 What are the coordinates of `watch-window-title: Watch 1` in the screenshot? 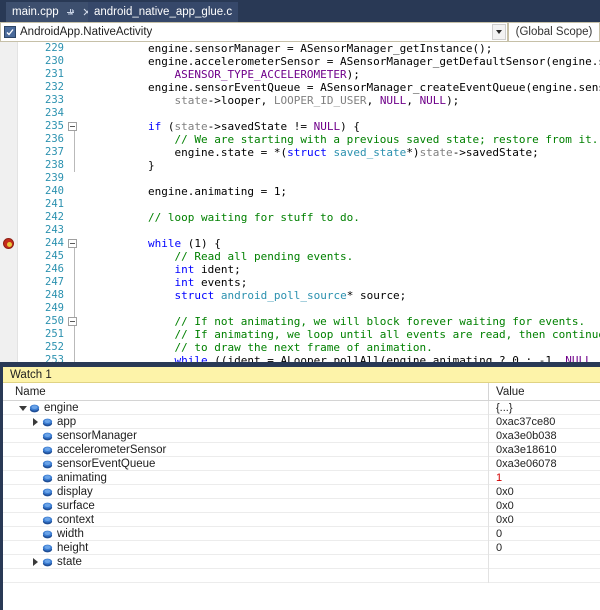 It's located at (301, 375).